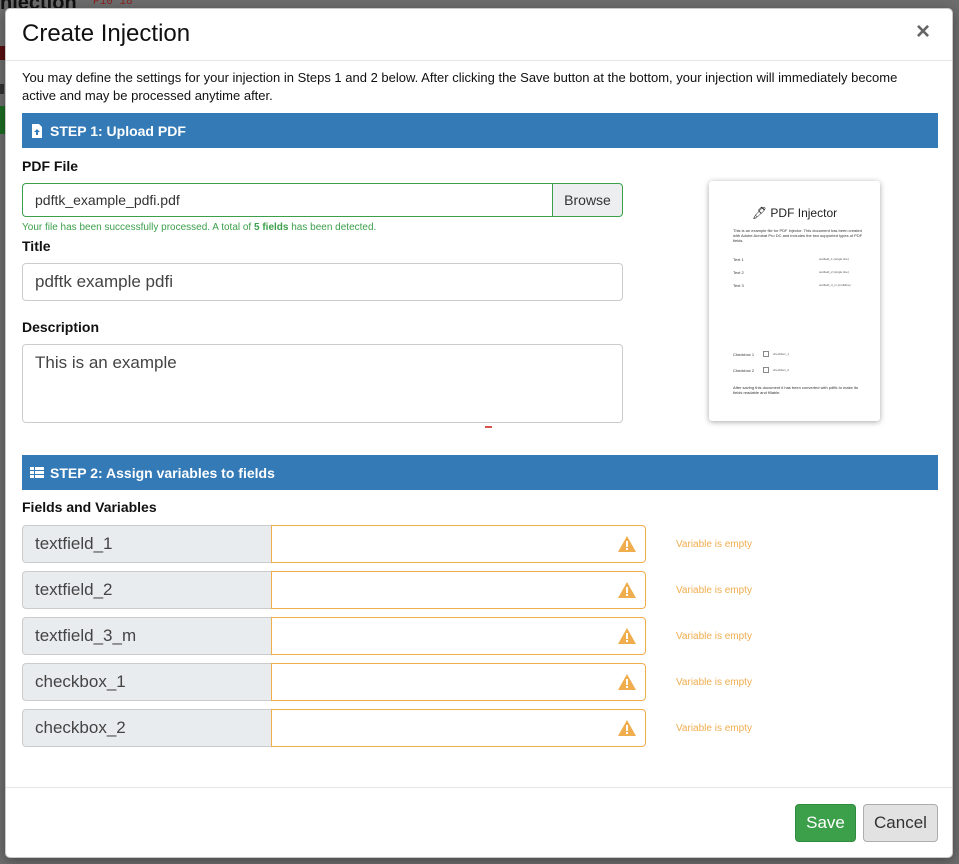 This screenshot has width=959, height=864. I want to click on title-label: Title, so click(36, 246).